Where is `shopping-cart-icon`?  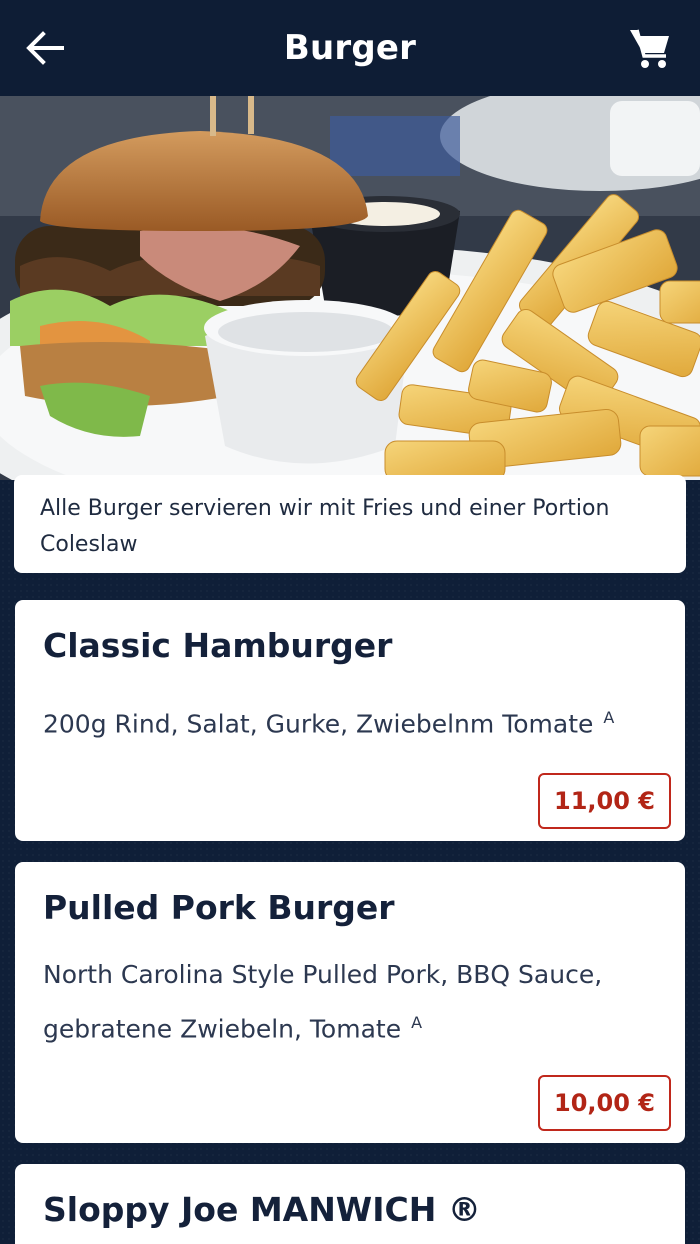 shopping-cart-icon is located at coordinates (649, 48).